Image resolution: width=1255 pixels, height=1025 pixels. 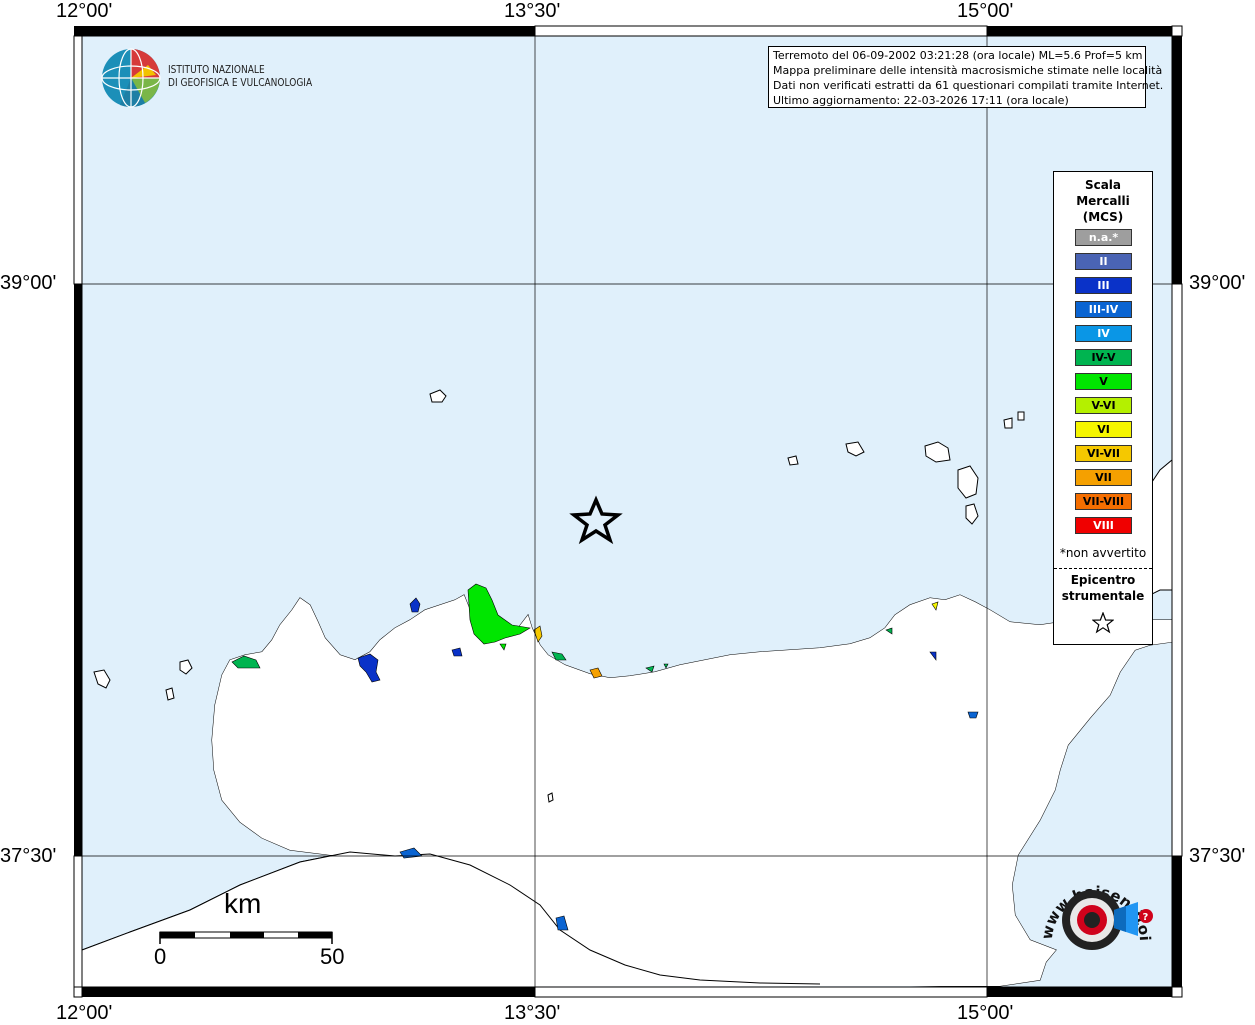 What do you see at coordinates (332, 956) in the screenshot?
I see `scale-bar-max: 50` at bounding box center [332, 956].